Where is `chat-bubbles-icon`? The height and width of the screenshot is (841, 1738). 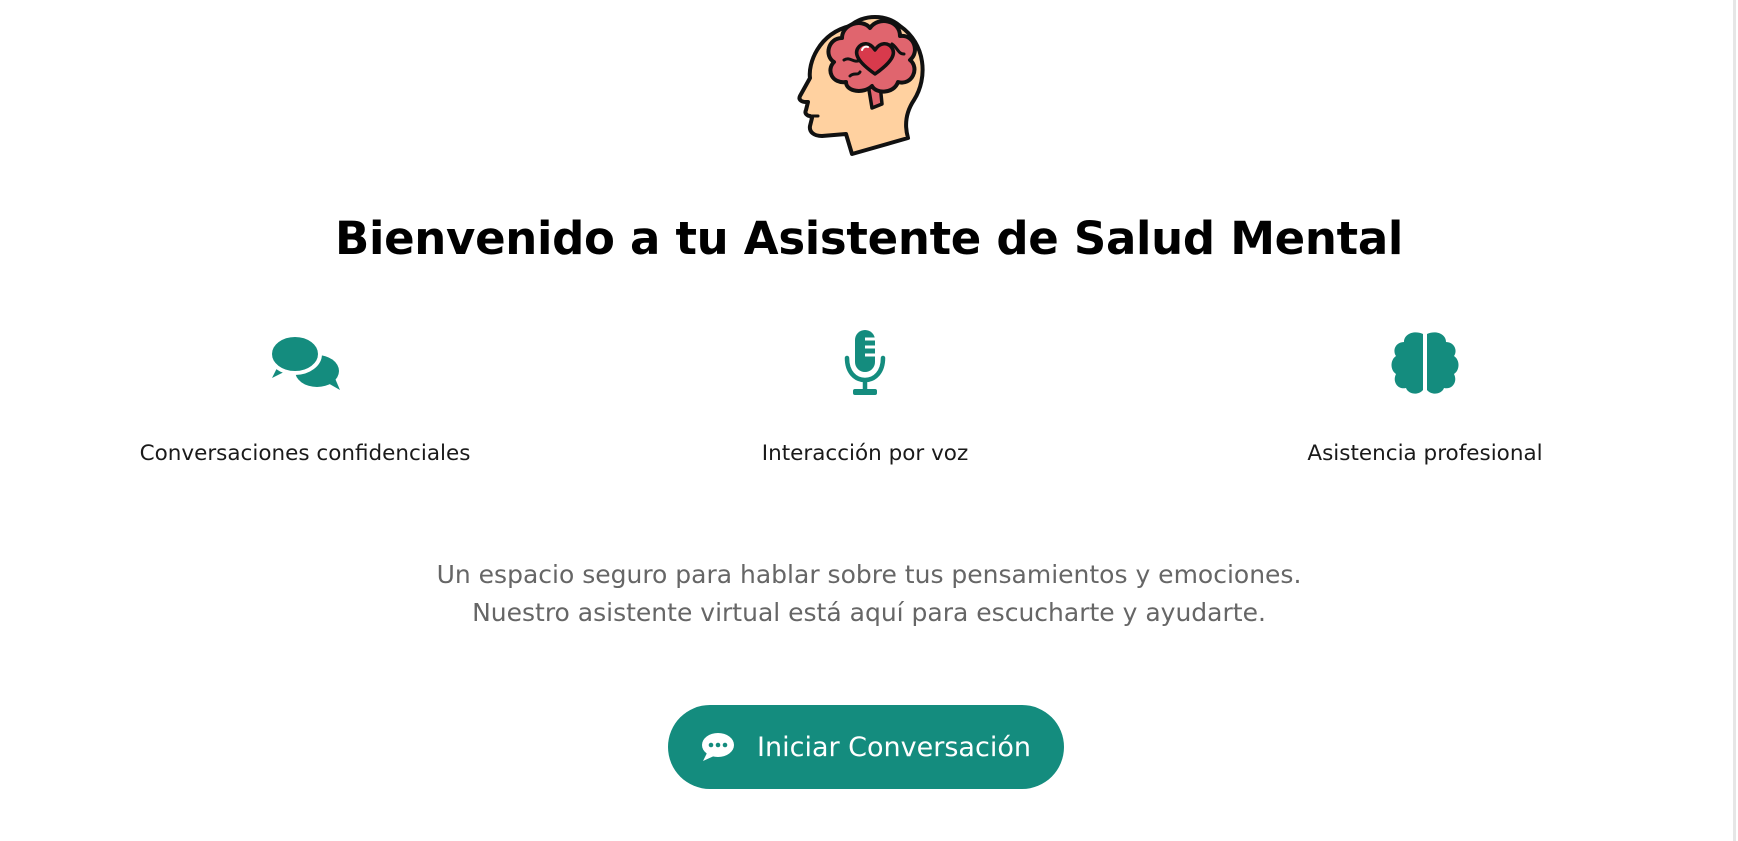
chat-bubbles-icon is located at coordinates (304, 361).